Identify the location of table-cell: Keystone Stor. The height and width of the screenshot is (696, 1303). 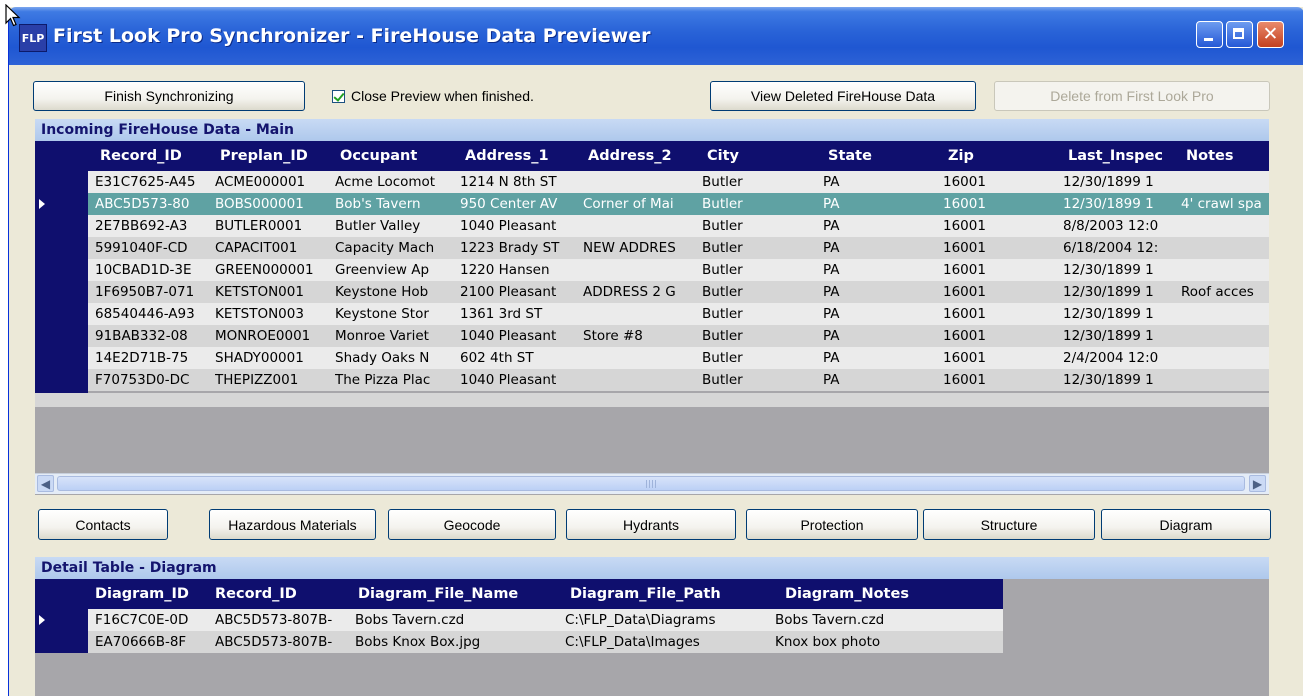
(382, 314).